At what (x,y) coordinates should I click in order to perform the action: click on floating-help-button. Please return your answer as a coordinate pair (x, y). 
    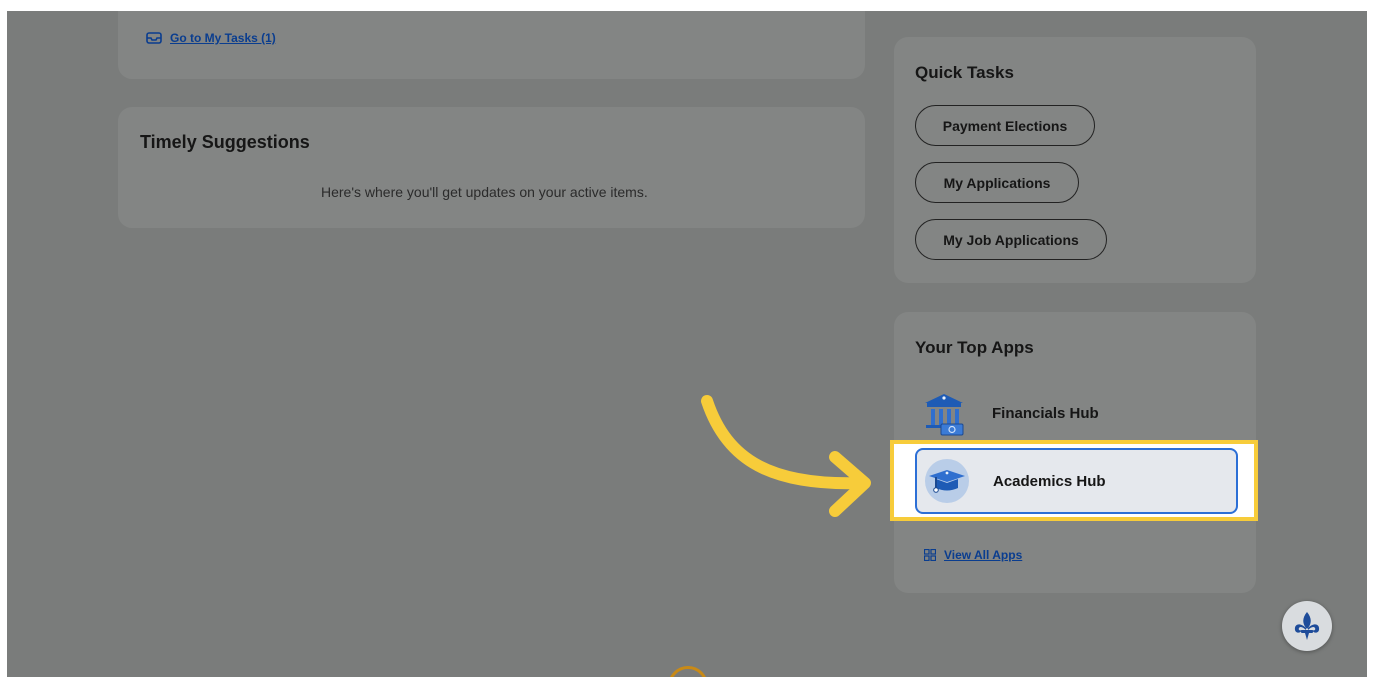
    Looking at the image, I should click on (1307, 626).